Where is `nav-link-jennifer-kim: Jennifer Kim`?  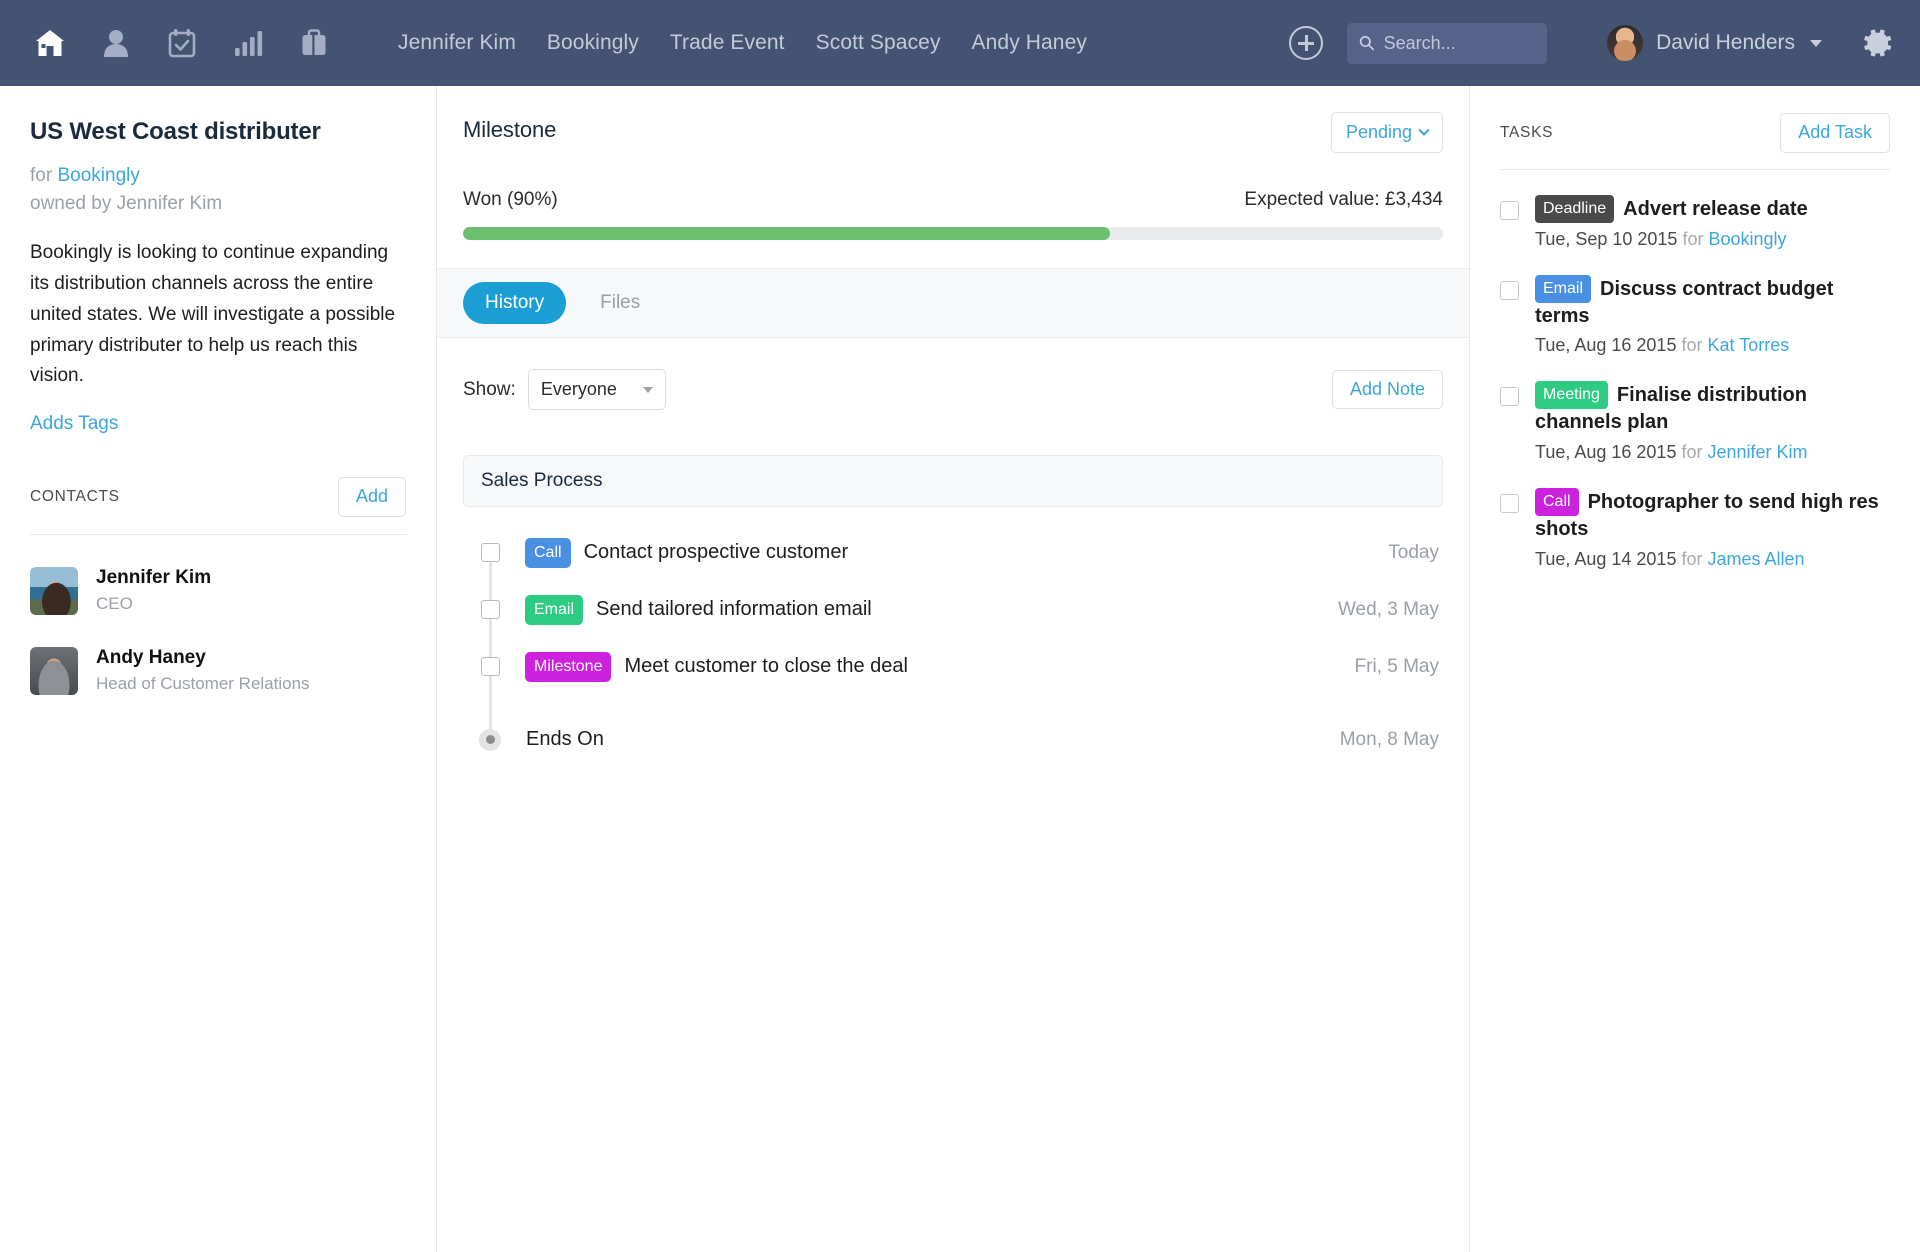
nav-link-jennifer-kim: Jennifer Kim is located at coordinates (457, 43).